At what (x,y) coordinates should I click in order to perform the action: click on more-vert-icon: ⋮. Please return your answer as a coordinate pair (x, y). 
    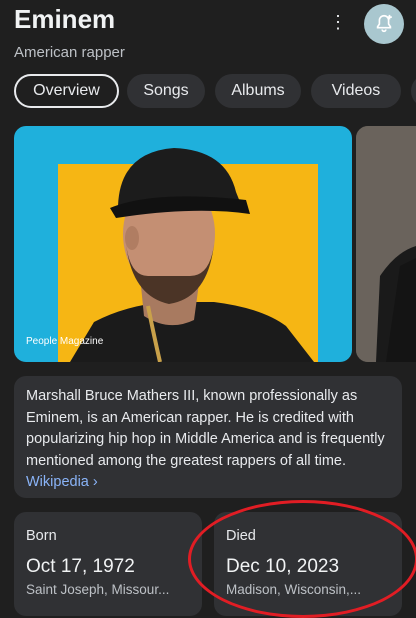
    Looking at the image, I should click on (338, 22).